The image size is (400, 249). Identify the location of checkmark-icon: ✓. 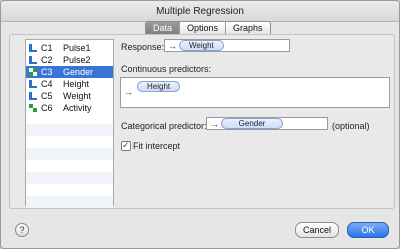
(126, 145).